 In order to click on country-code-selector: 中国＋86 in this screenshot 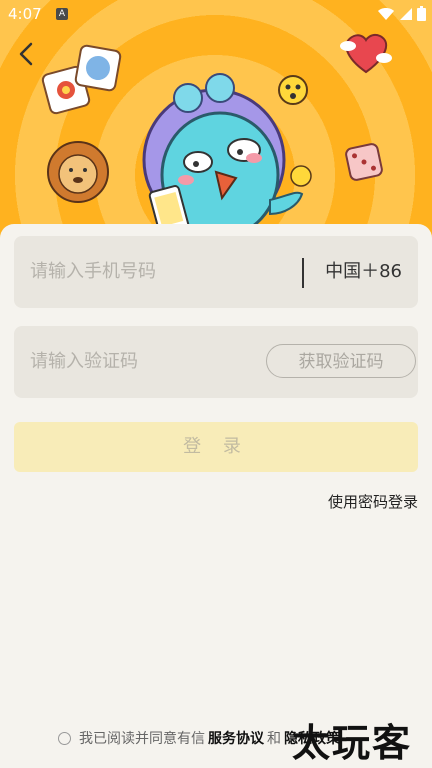, I will do `click(363, 272)`.